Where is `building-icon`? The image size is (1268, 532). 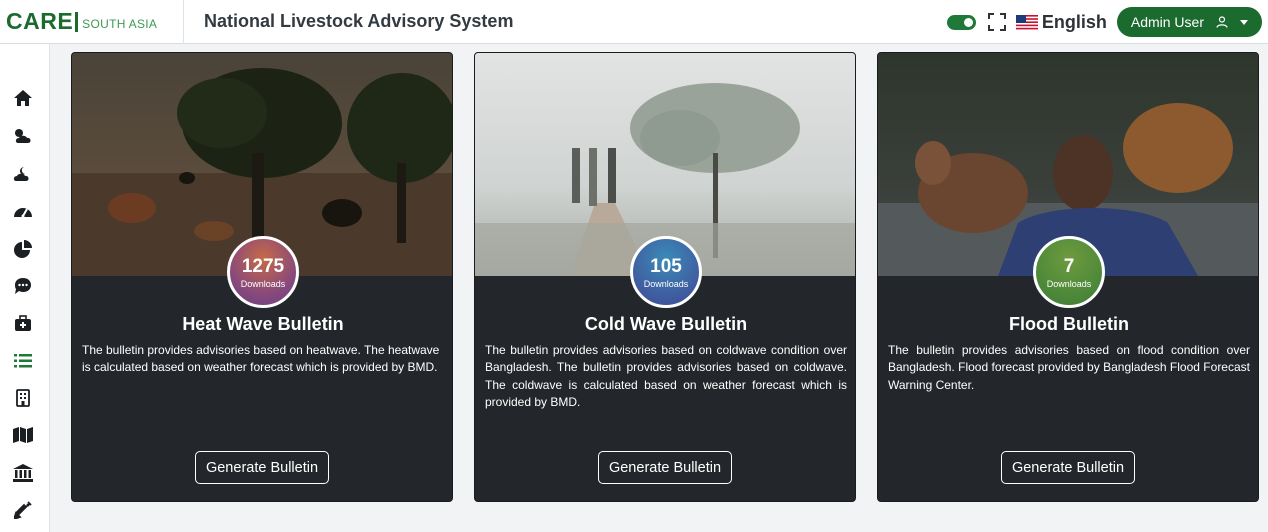
building-icon is located at coordinates (23, 398).